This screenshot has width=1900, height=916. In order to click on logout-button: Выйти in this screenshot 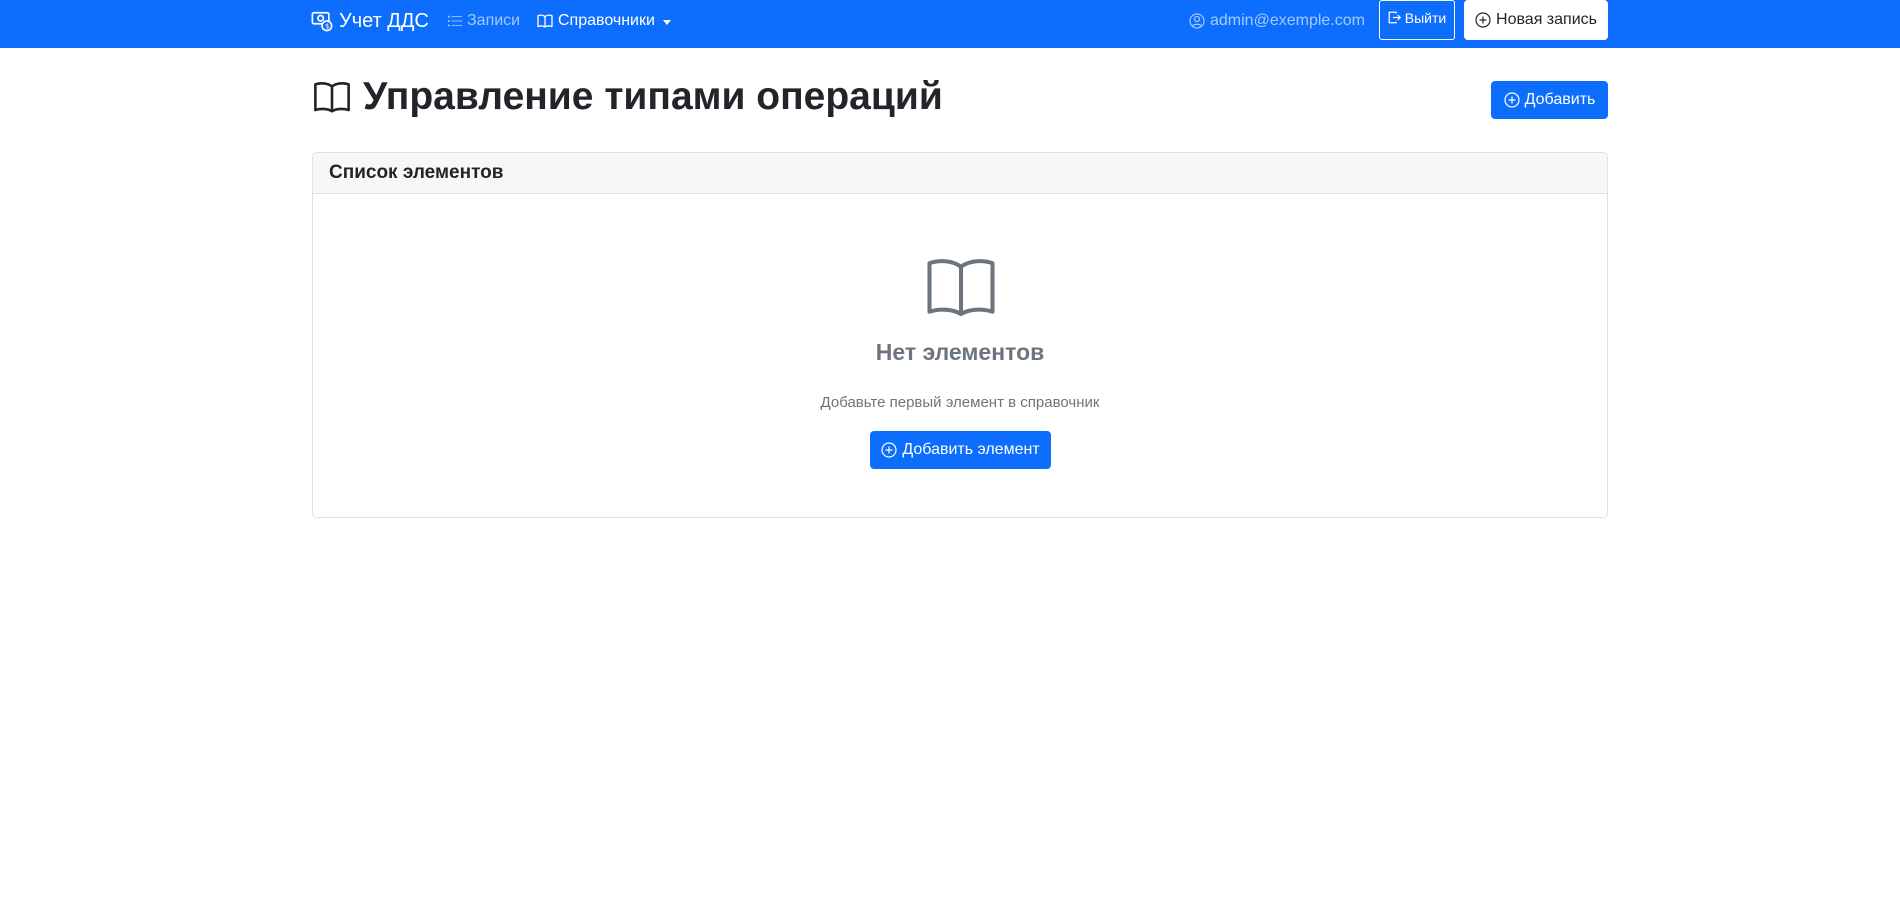, I will do `click(1417, 20)`.